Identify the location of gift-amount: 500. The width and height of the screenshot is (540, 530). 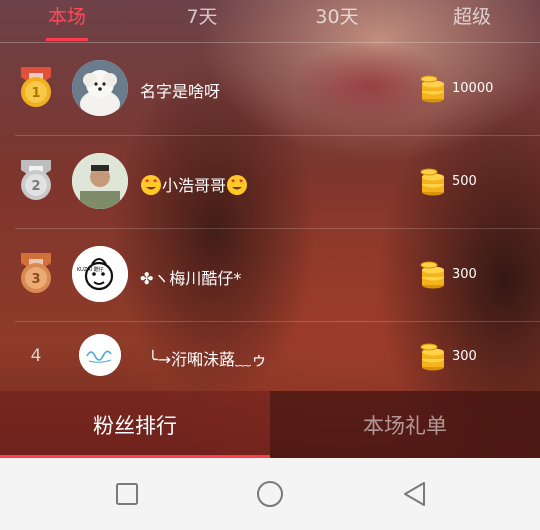
(464, 181).